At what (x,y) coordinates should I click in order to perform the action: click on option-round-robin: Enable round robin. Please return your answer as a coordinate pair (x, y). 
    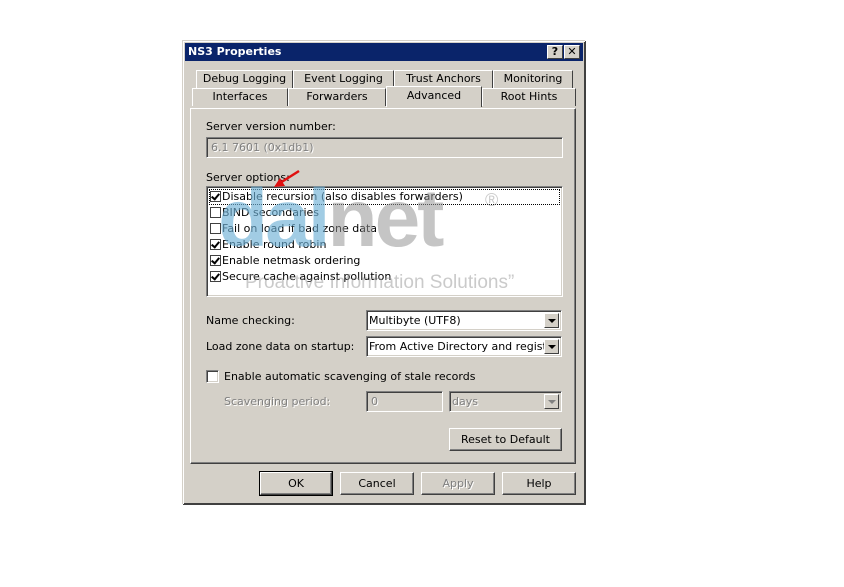
    Looking at the image, I should click on (384, 245).